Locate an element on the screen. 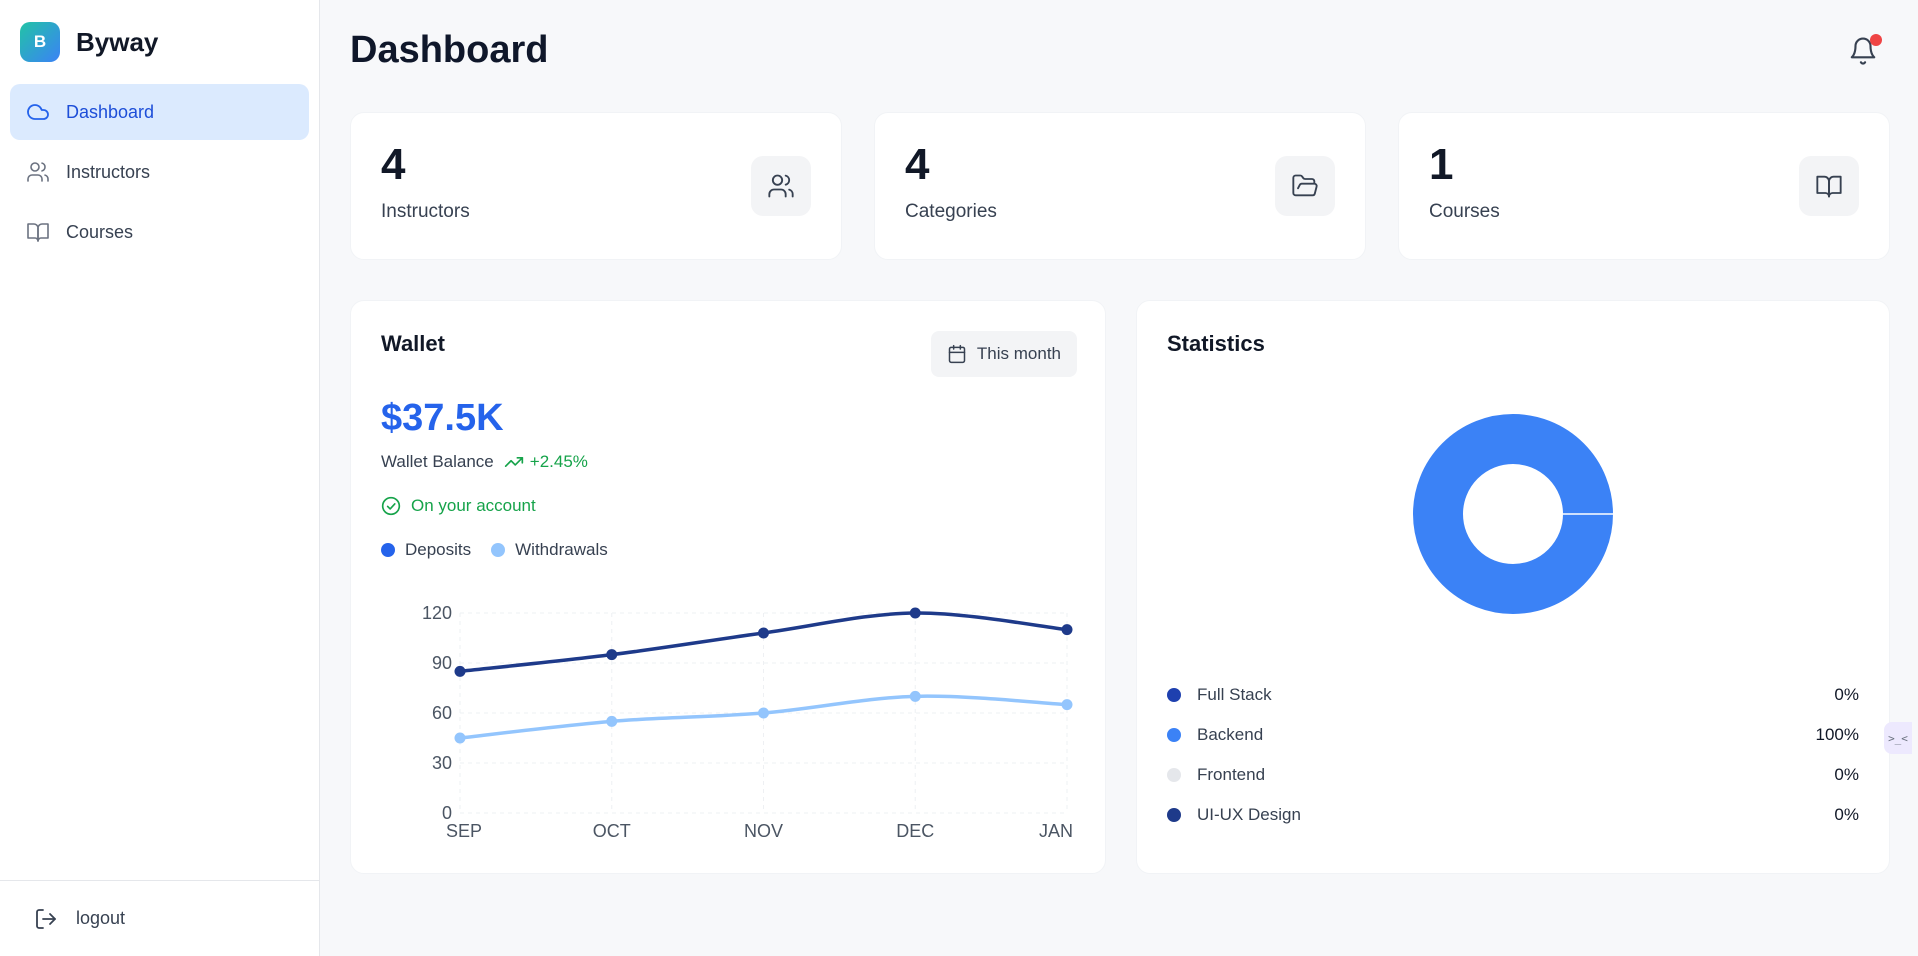 The height and width of the screenshot is (956, 1918). statistics-row-ui-ux-design: UI-UX Design 0% is located at coordinates (1513, 815).